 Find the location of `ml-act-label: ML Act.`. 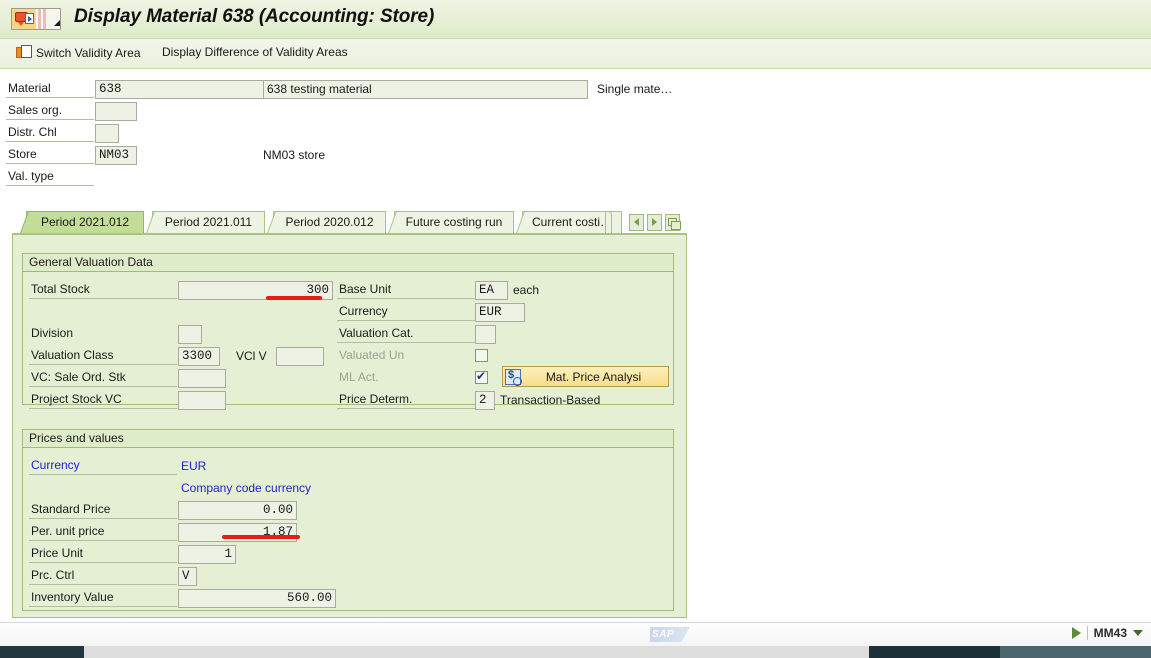

ml-act-label: ML Act. is located at coordinates (359, 377).